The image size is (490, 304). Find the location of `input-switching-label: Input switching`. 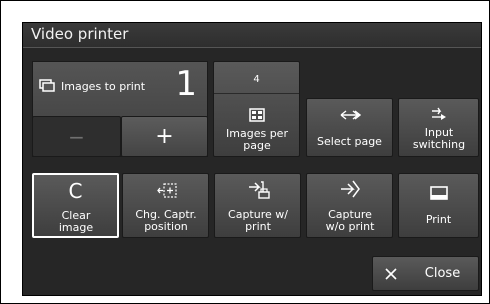

input-switching-label: Input switching is located at coordinates (439, 138).